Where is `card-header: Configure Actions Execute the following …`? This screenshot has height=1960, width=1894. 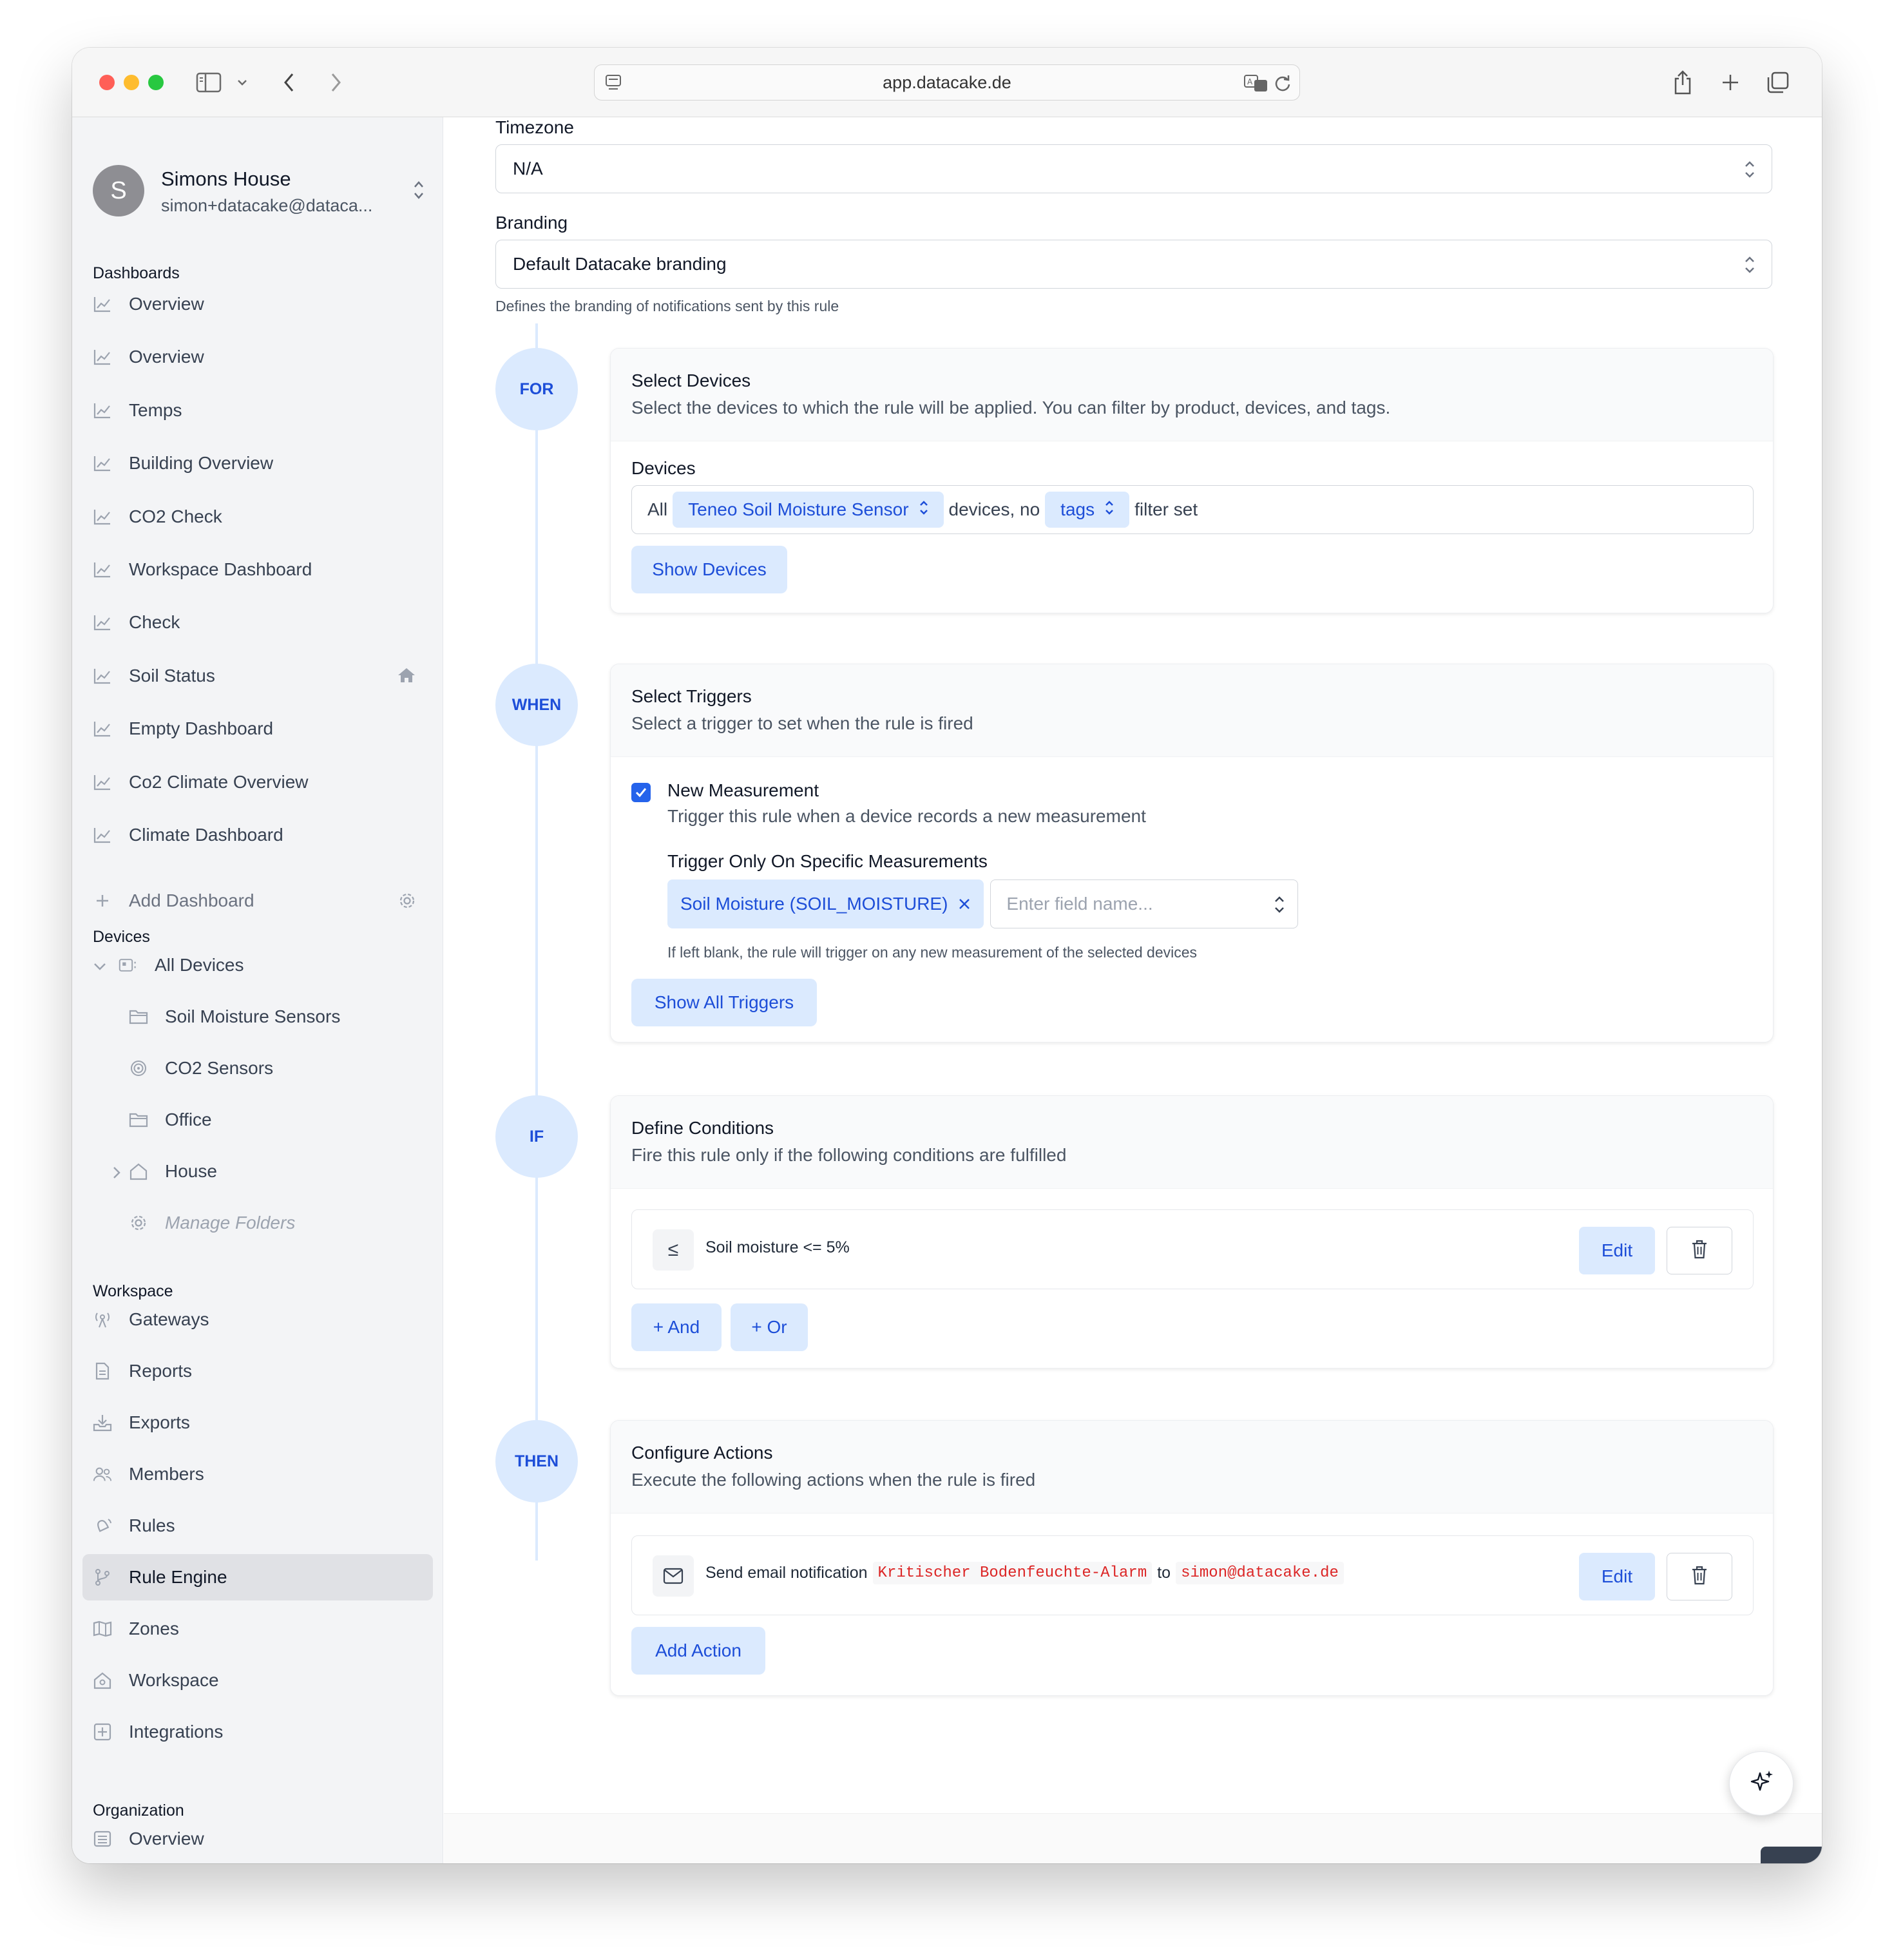 card-header: Configure Actions Execute the following … is located at coordinates (1192, 1467).